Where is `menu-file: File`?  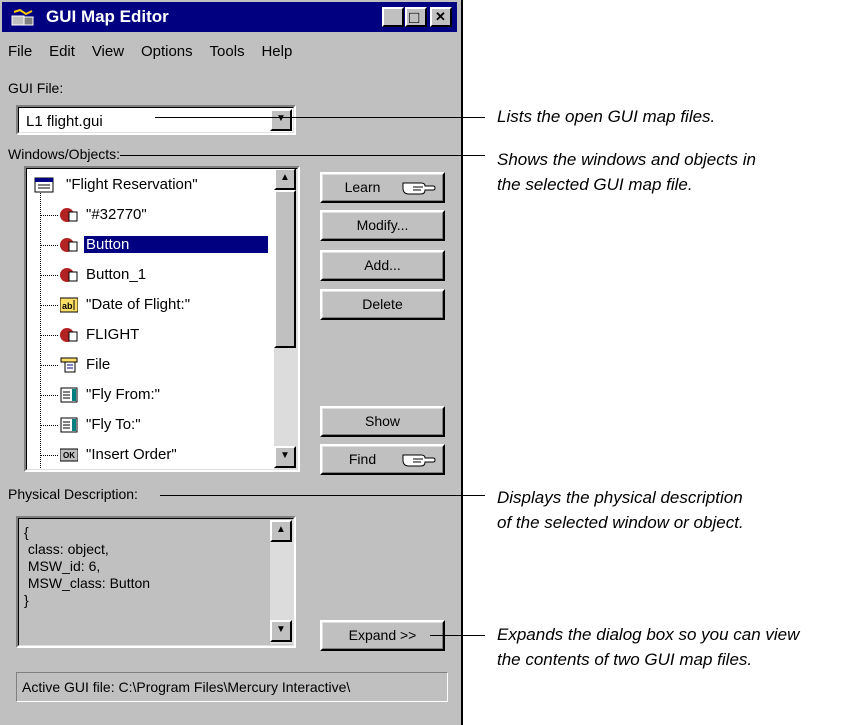
menu-file: File is located at coordinates (20, 51).